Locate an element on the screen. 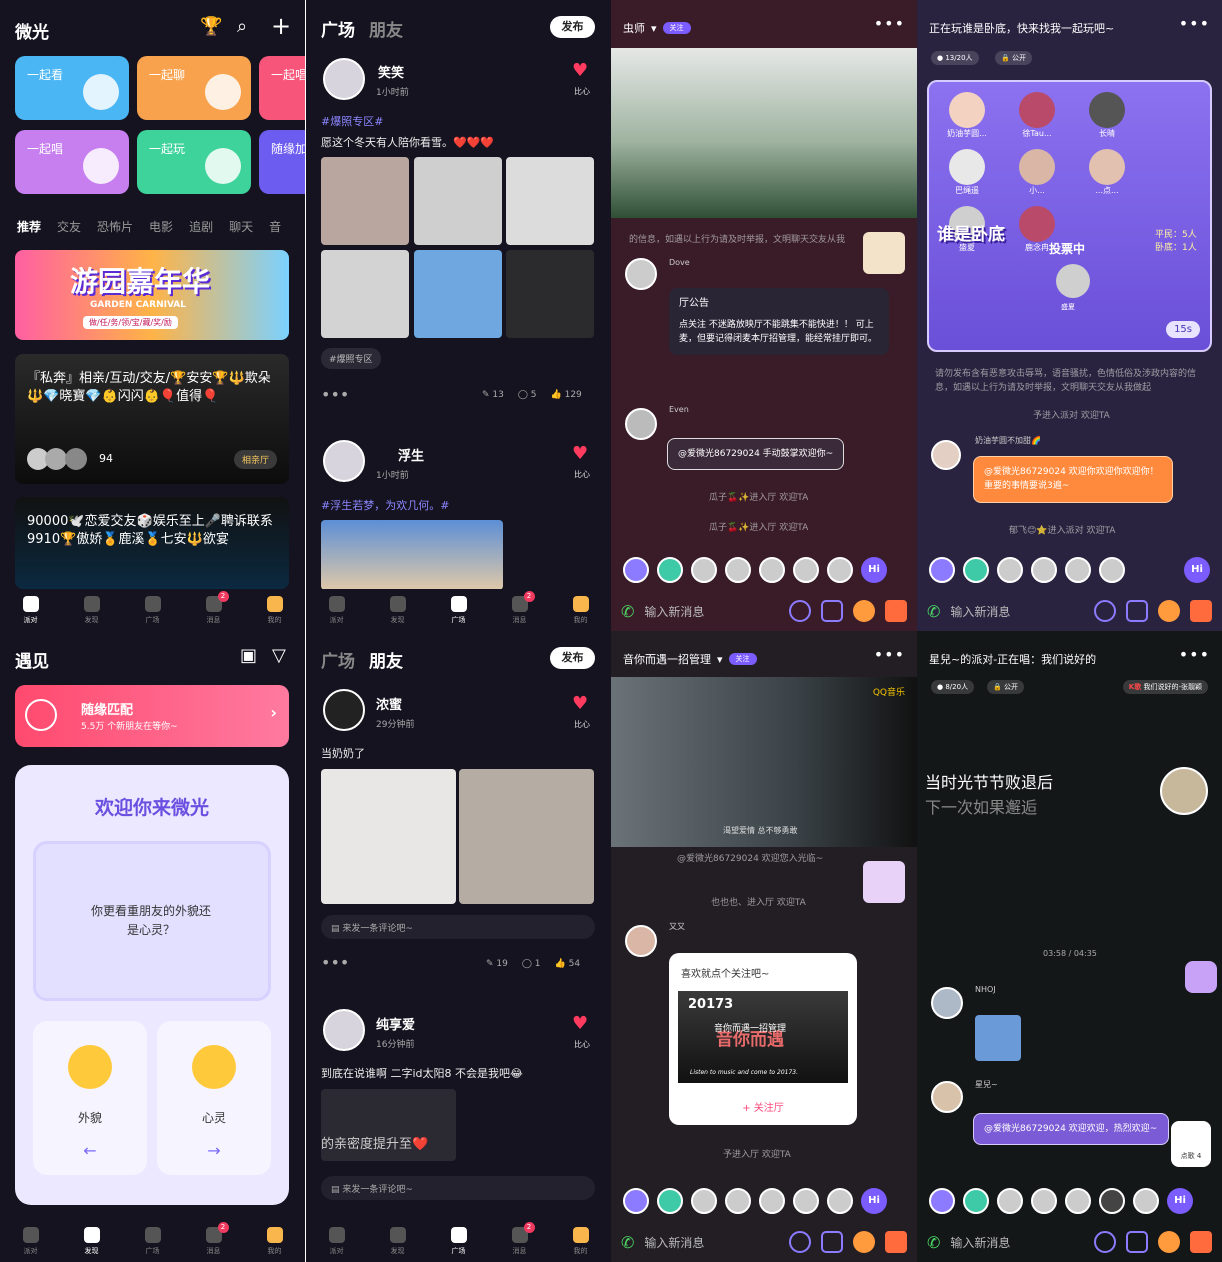 The image size is (1222, 1262). room-name: 音你而遇一招管理 is located at coordinates (667, 659).